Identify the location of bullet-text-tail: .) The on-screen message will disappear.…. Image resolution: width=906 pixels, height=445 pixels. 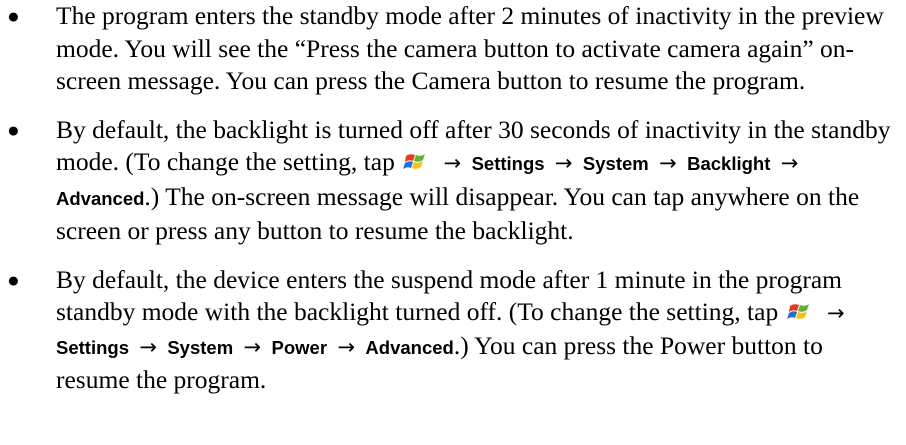
(458, 213).